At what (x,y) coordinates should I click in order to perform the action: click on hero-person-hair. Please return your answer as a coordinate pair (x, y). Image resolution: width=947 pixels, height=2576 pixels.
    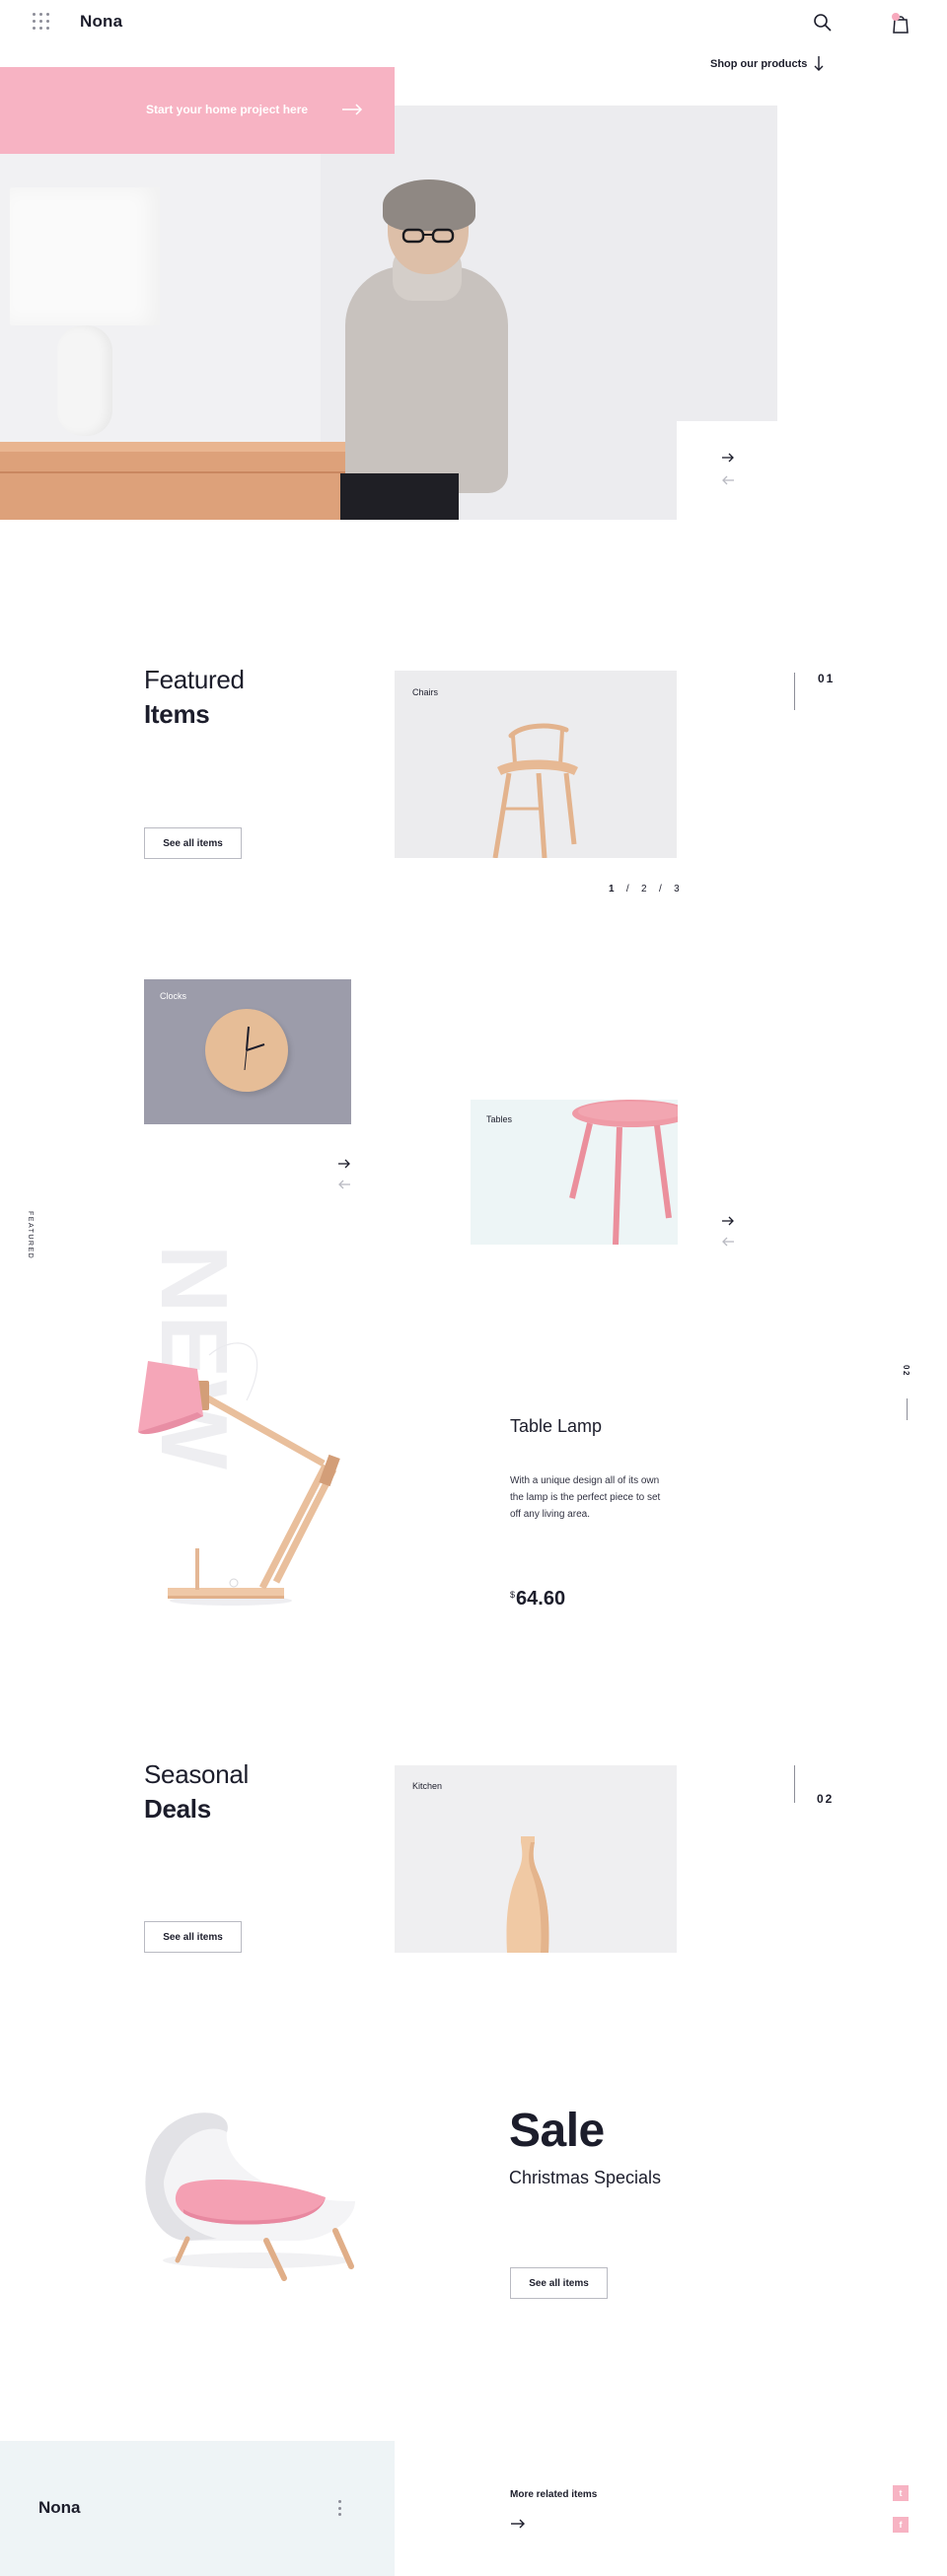
    Looking at the image, I should click on (429, 205).